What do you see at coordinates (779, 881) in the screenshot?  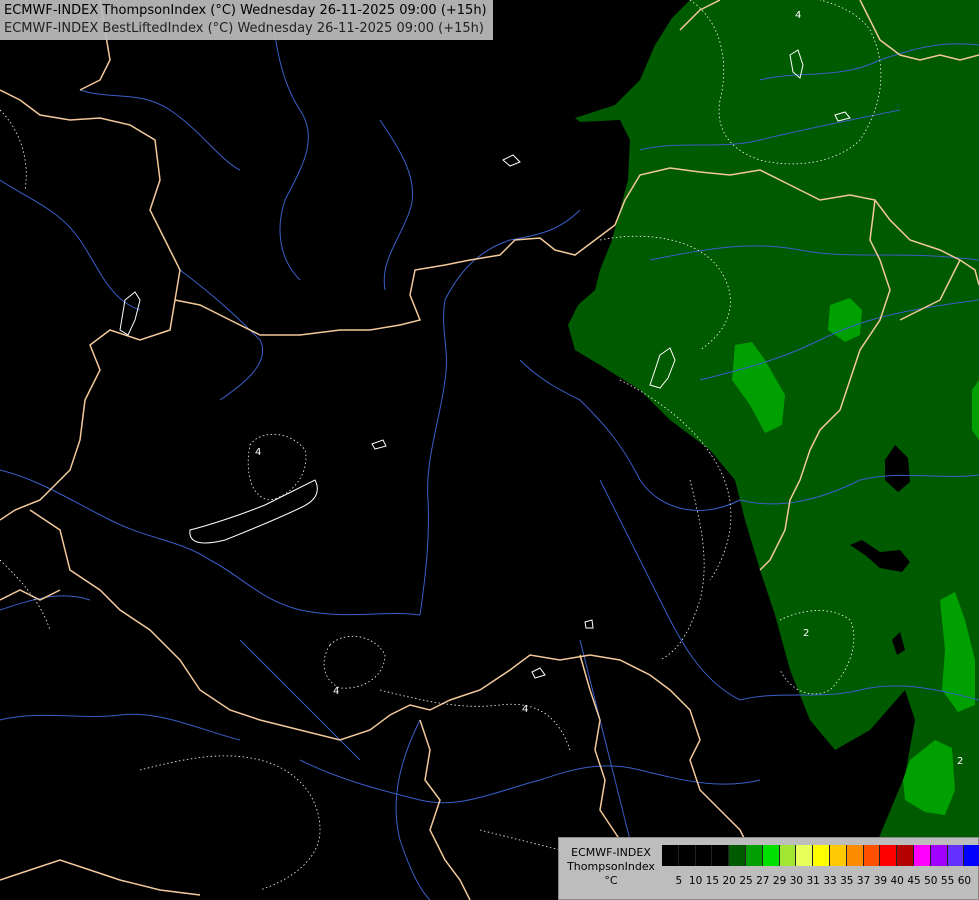 I see `legend-tick-label: 29` at bounding box center [779, 881].